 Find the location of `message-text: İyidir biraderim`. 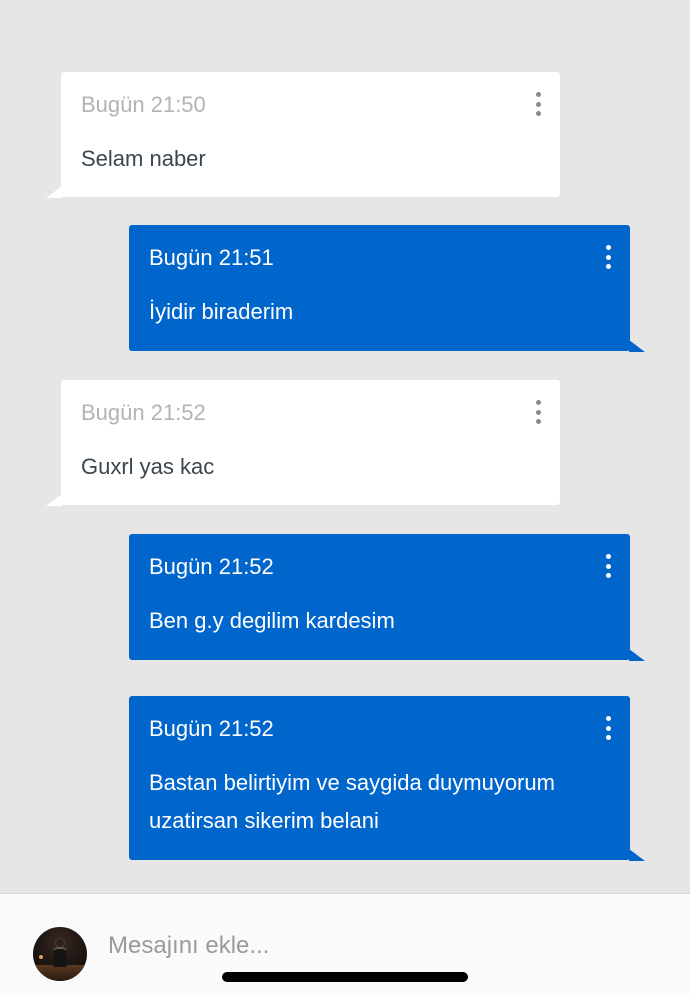

message-text: İyidir biraderim is located at coordinates (221, 311).